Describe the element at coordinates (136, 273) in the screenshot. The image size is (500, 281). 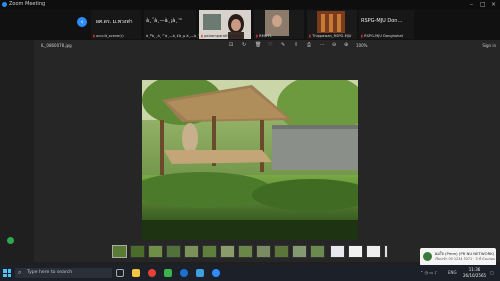
I see `file-explorer-icon` at that location.